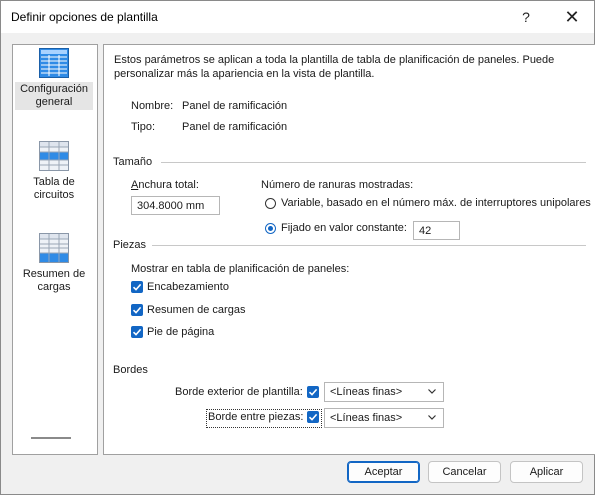  I want to click on parts-separator, so click(369, 245).